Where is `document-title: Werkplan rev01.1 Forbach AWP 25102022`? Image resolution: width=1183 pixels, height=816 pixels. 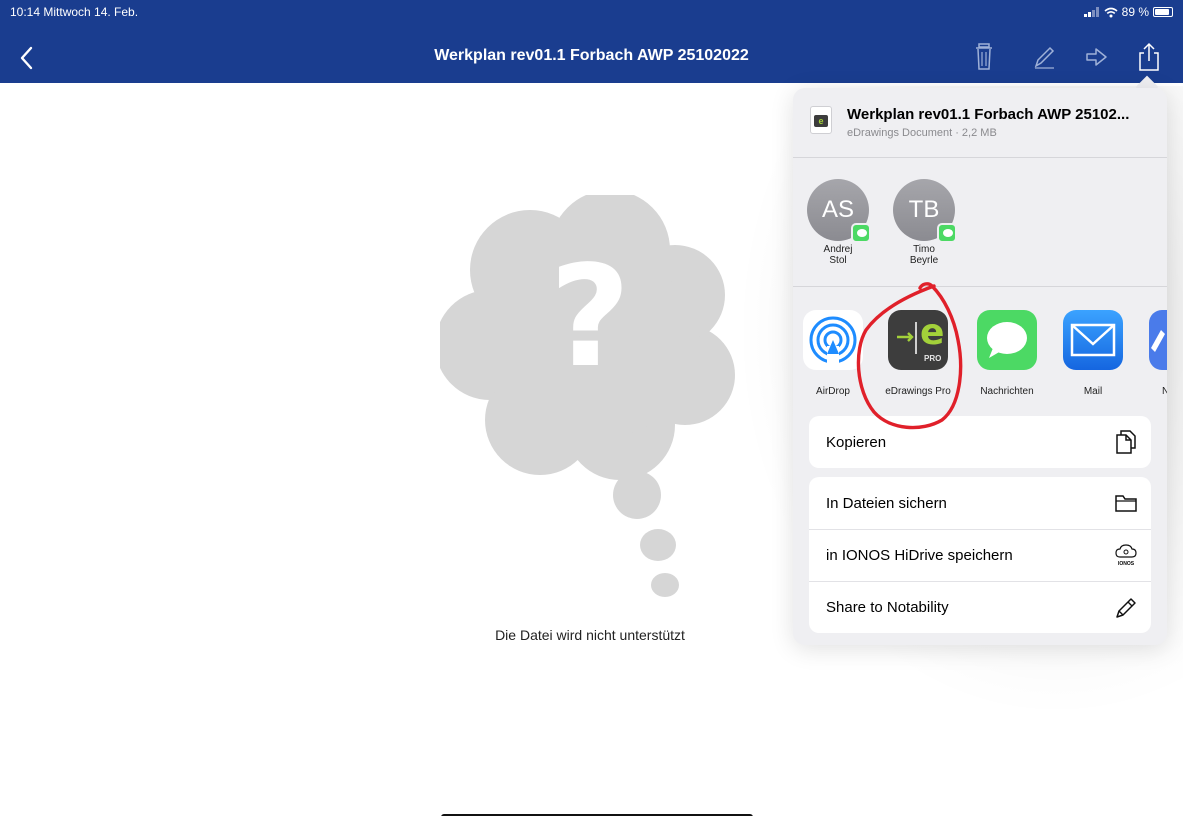 document-title: Werkplan rev01.1 Forbach AWP 25102022 is located at coordinates (591, 55).